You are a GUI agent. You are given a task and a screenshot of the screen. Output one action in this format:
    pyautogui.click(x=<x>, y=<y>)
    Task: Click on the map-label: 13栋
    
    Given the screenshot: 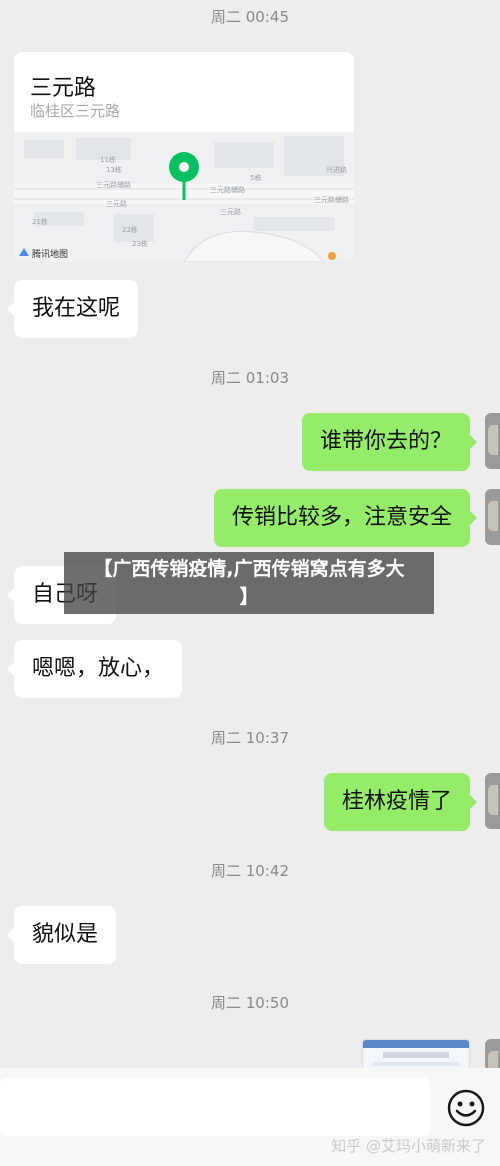 What is the action you would take?
    pyautogui.click(x=114, y=169)
    